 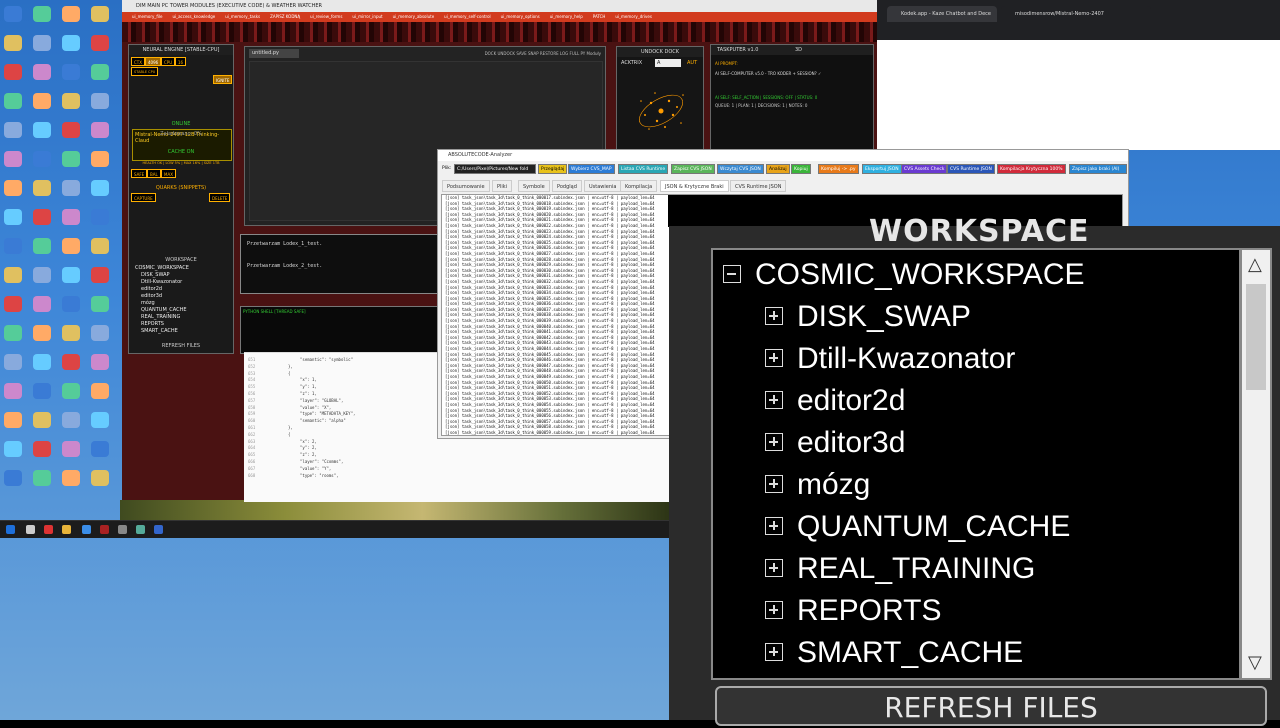 What do you see at coordinates (414, 16) in the screenshot?
I see `menu-item: ui_memory_absolute` at bounding box center [414, 16].